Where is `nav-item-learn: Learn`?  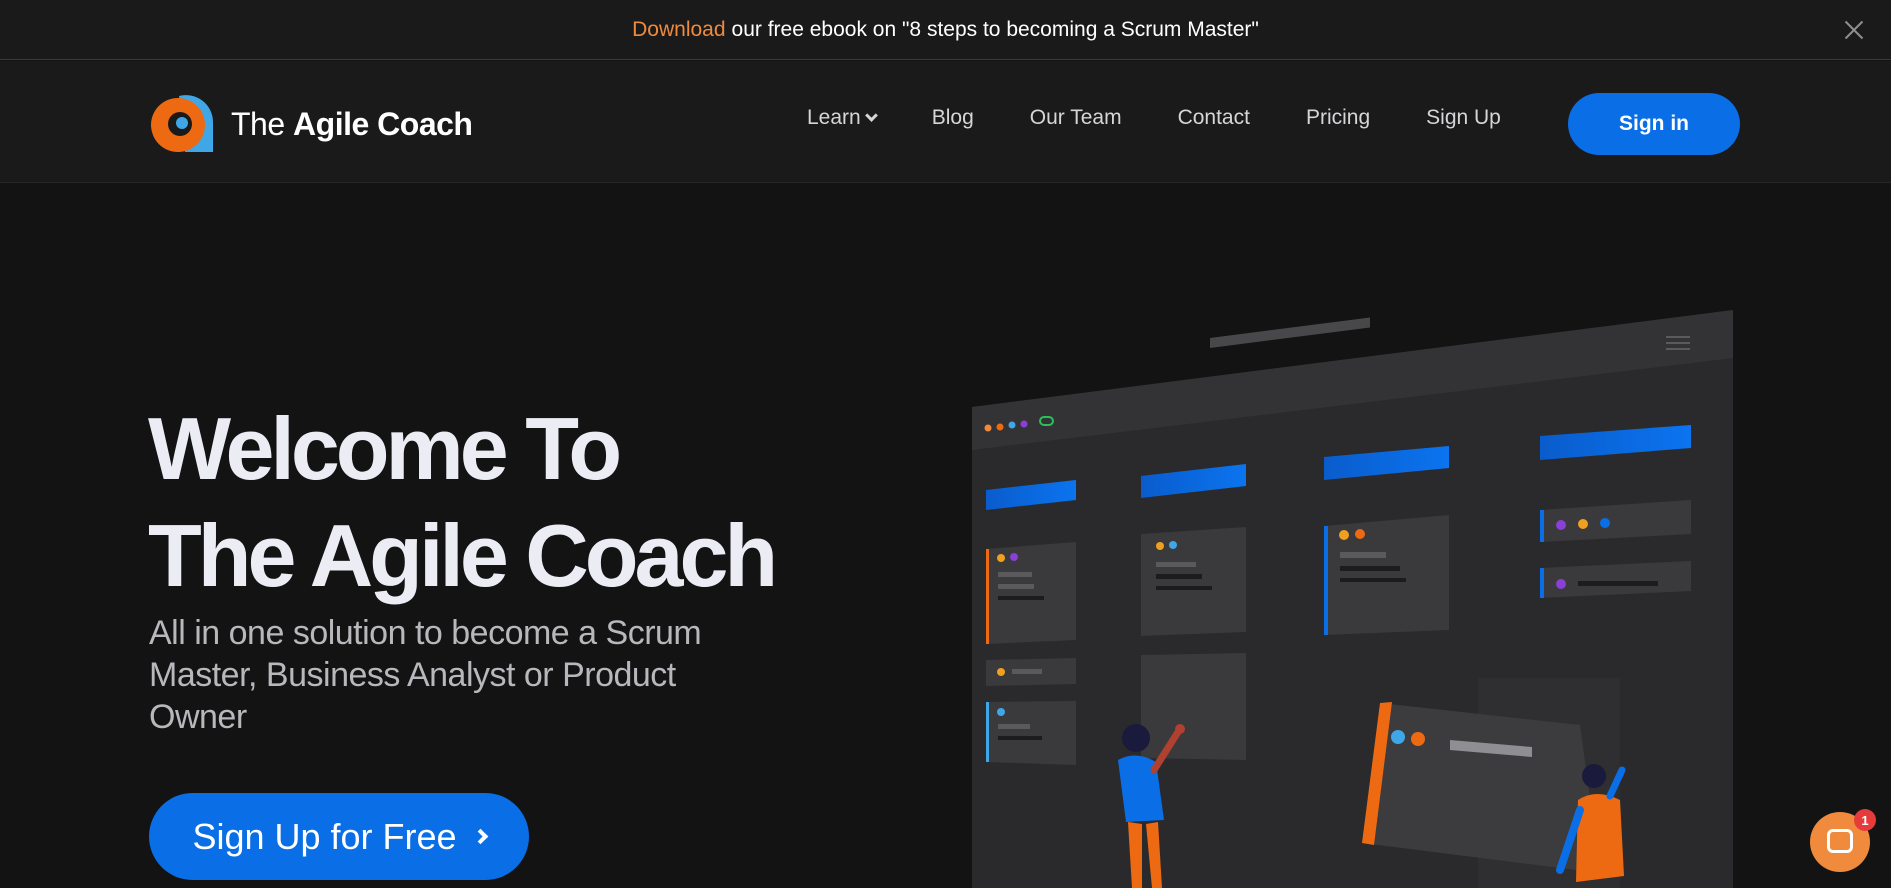 nav-item-learn: Learn is located at coordinates (842, 118).